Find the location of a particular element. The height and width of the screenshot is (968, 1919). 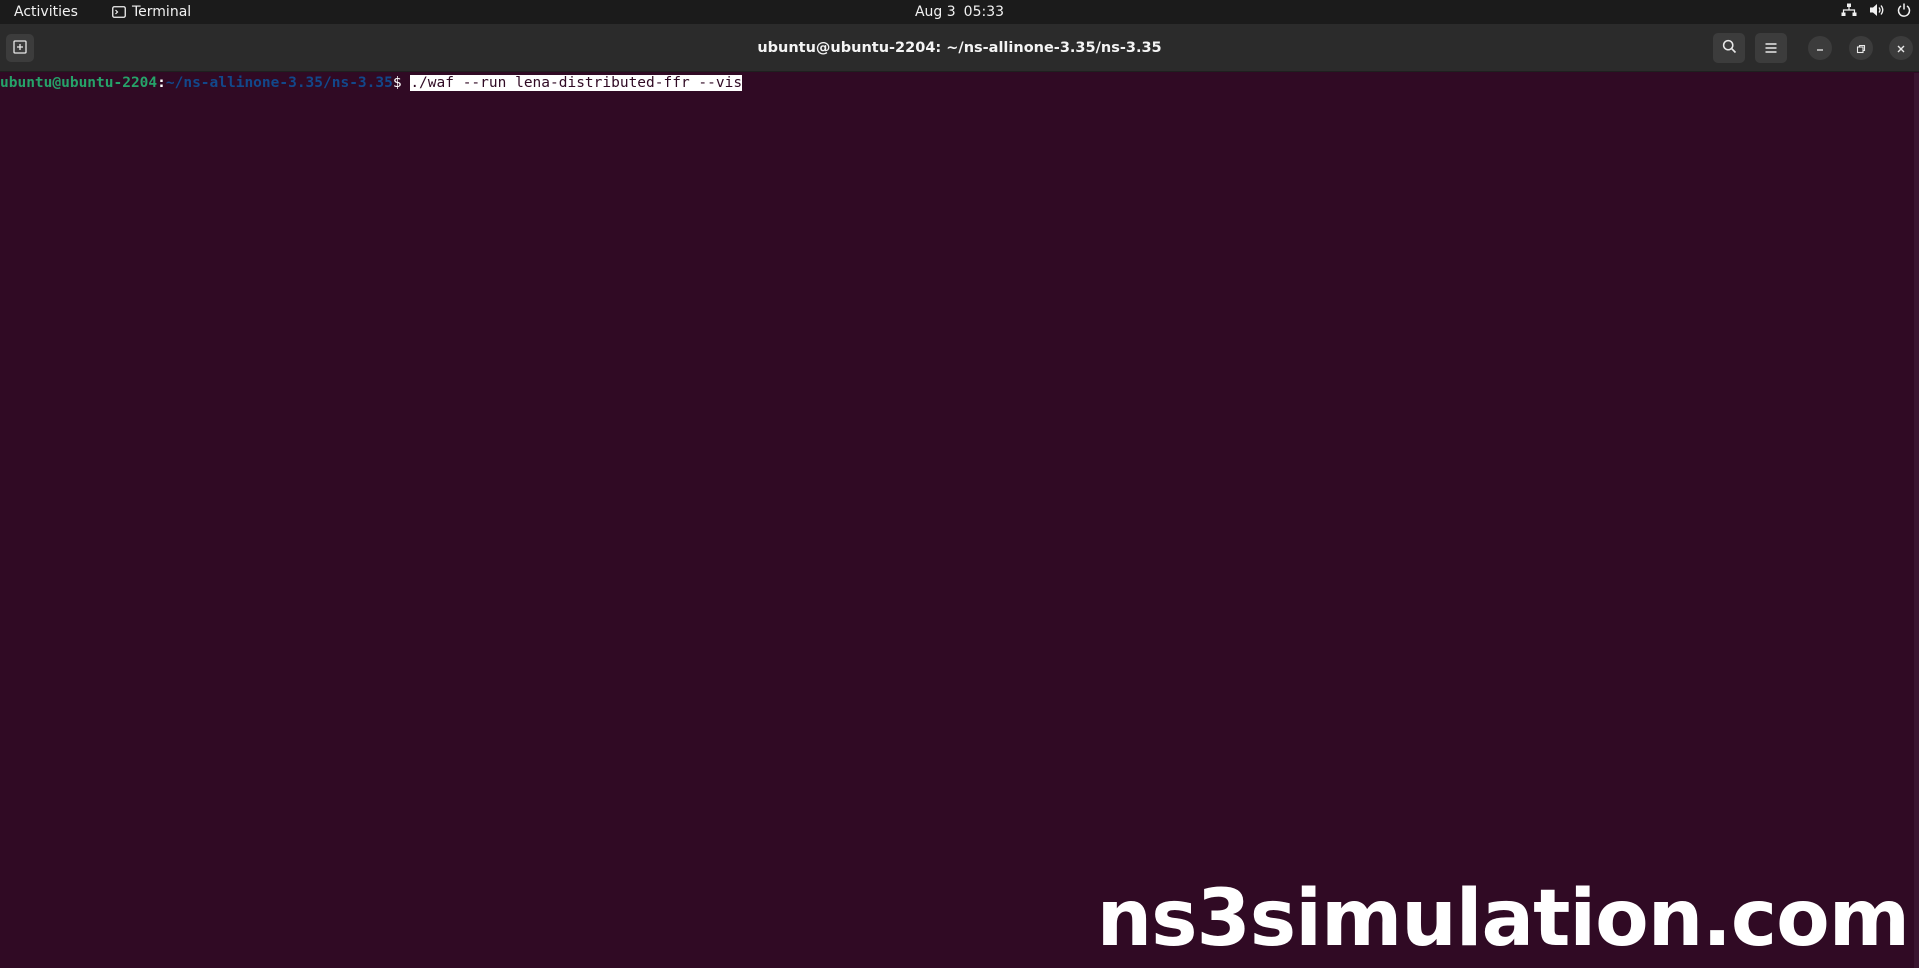

close-button is located at coordinates (1901, 48).